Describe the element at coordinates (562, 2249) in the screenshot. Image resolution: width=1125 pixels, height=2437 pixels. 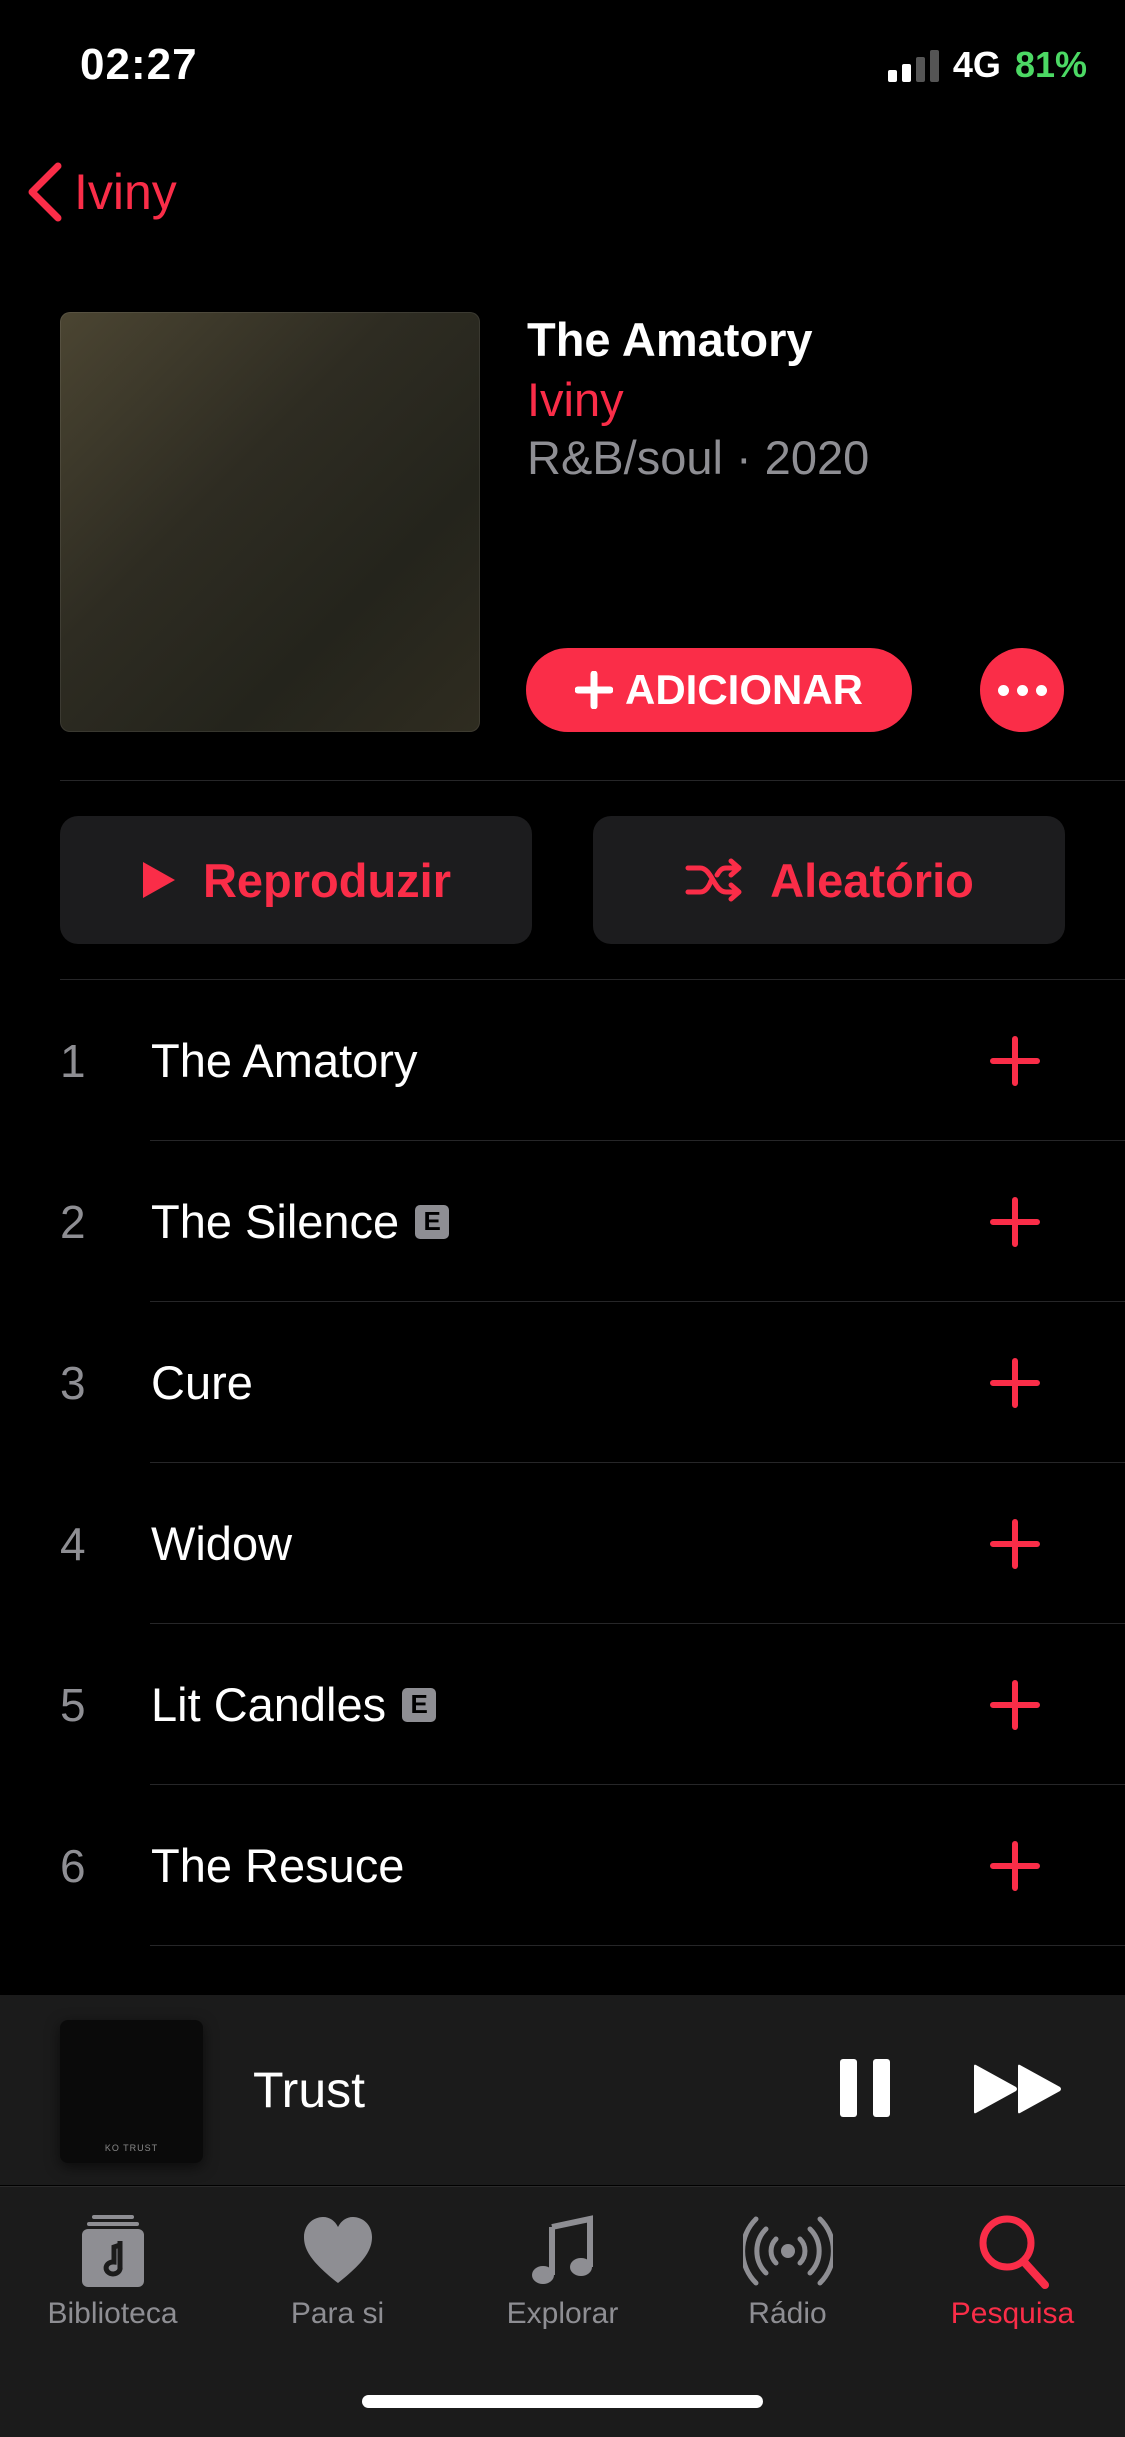
I see `music-note-icon` at that location.